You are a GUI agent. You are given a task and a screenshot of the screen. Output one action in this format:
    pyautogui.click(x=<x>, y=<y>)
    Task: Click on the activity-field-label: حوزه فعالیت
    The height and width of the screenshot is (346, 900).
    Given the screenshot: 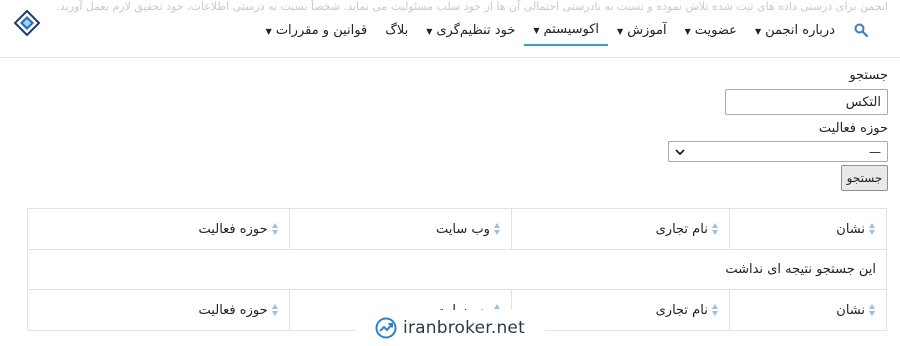 What is the action you would take?
    pyautogui.click(x=853, y=128)
    